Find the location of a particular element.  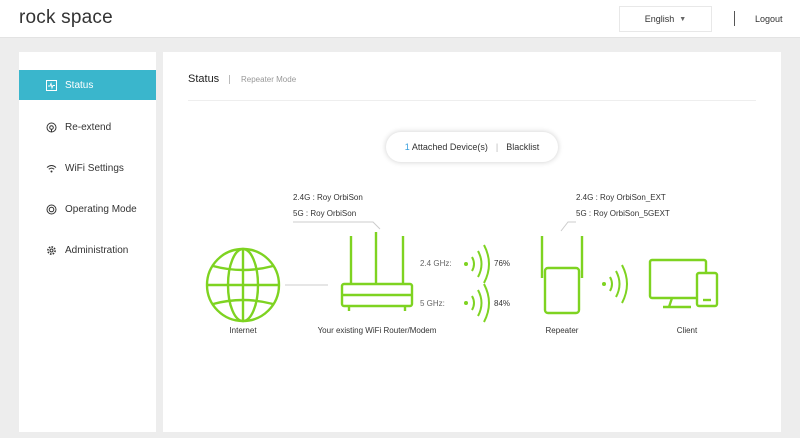

globe-icon is located at coordinates (243, 285).